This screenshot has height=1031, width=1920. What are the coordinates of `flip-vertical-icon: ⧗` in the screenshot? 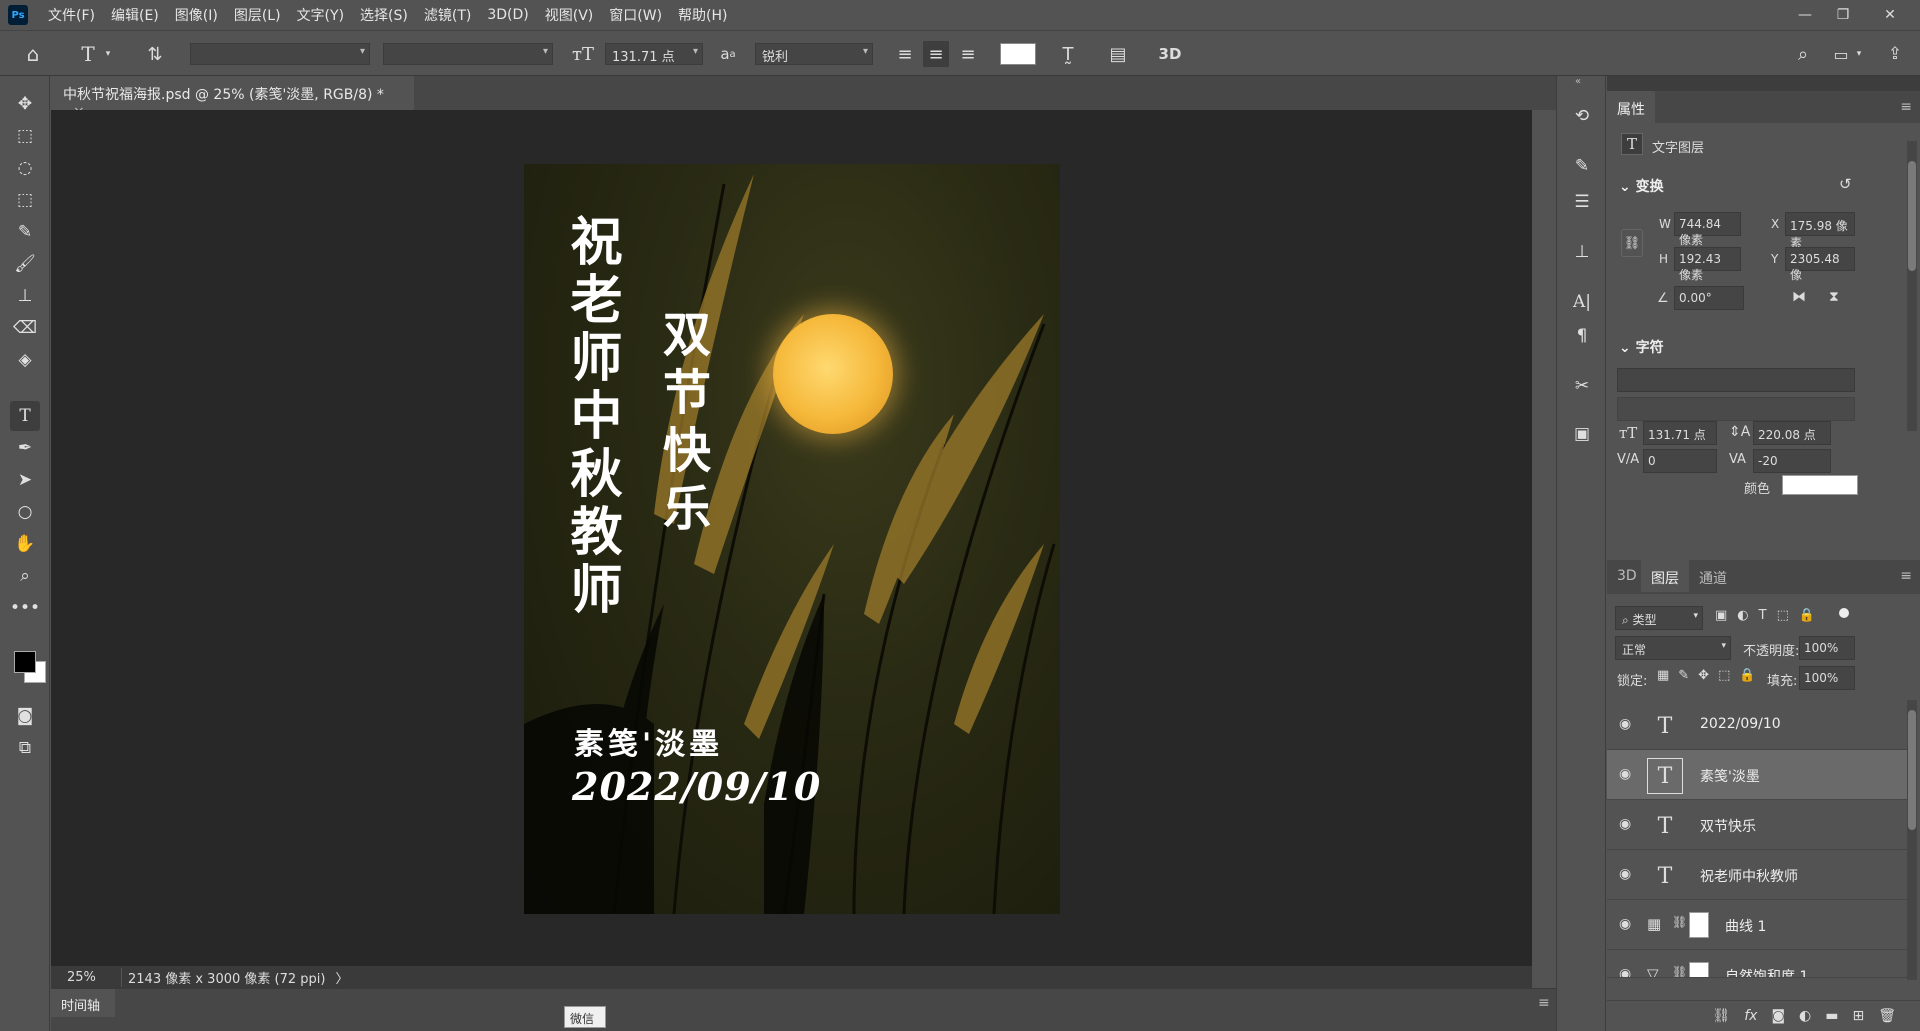 It's located at (1834, 297).